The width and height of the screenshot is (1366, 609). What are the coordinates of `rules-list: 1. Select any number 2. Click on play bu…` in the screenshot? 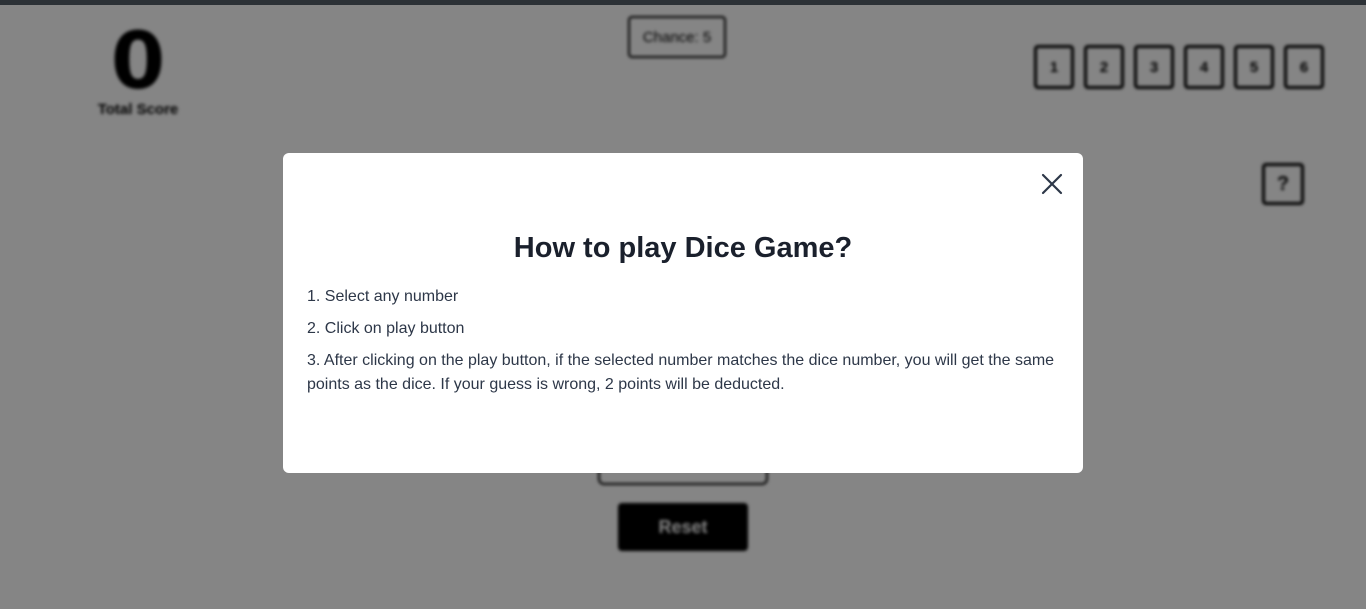 It's located at (685, 345).